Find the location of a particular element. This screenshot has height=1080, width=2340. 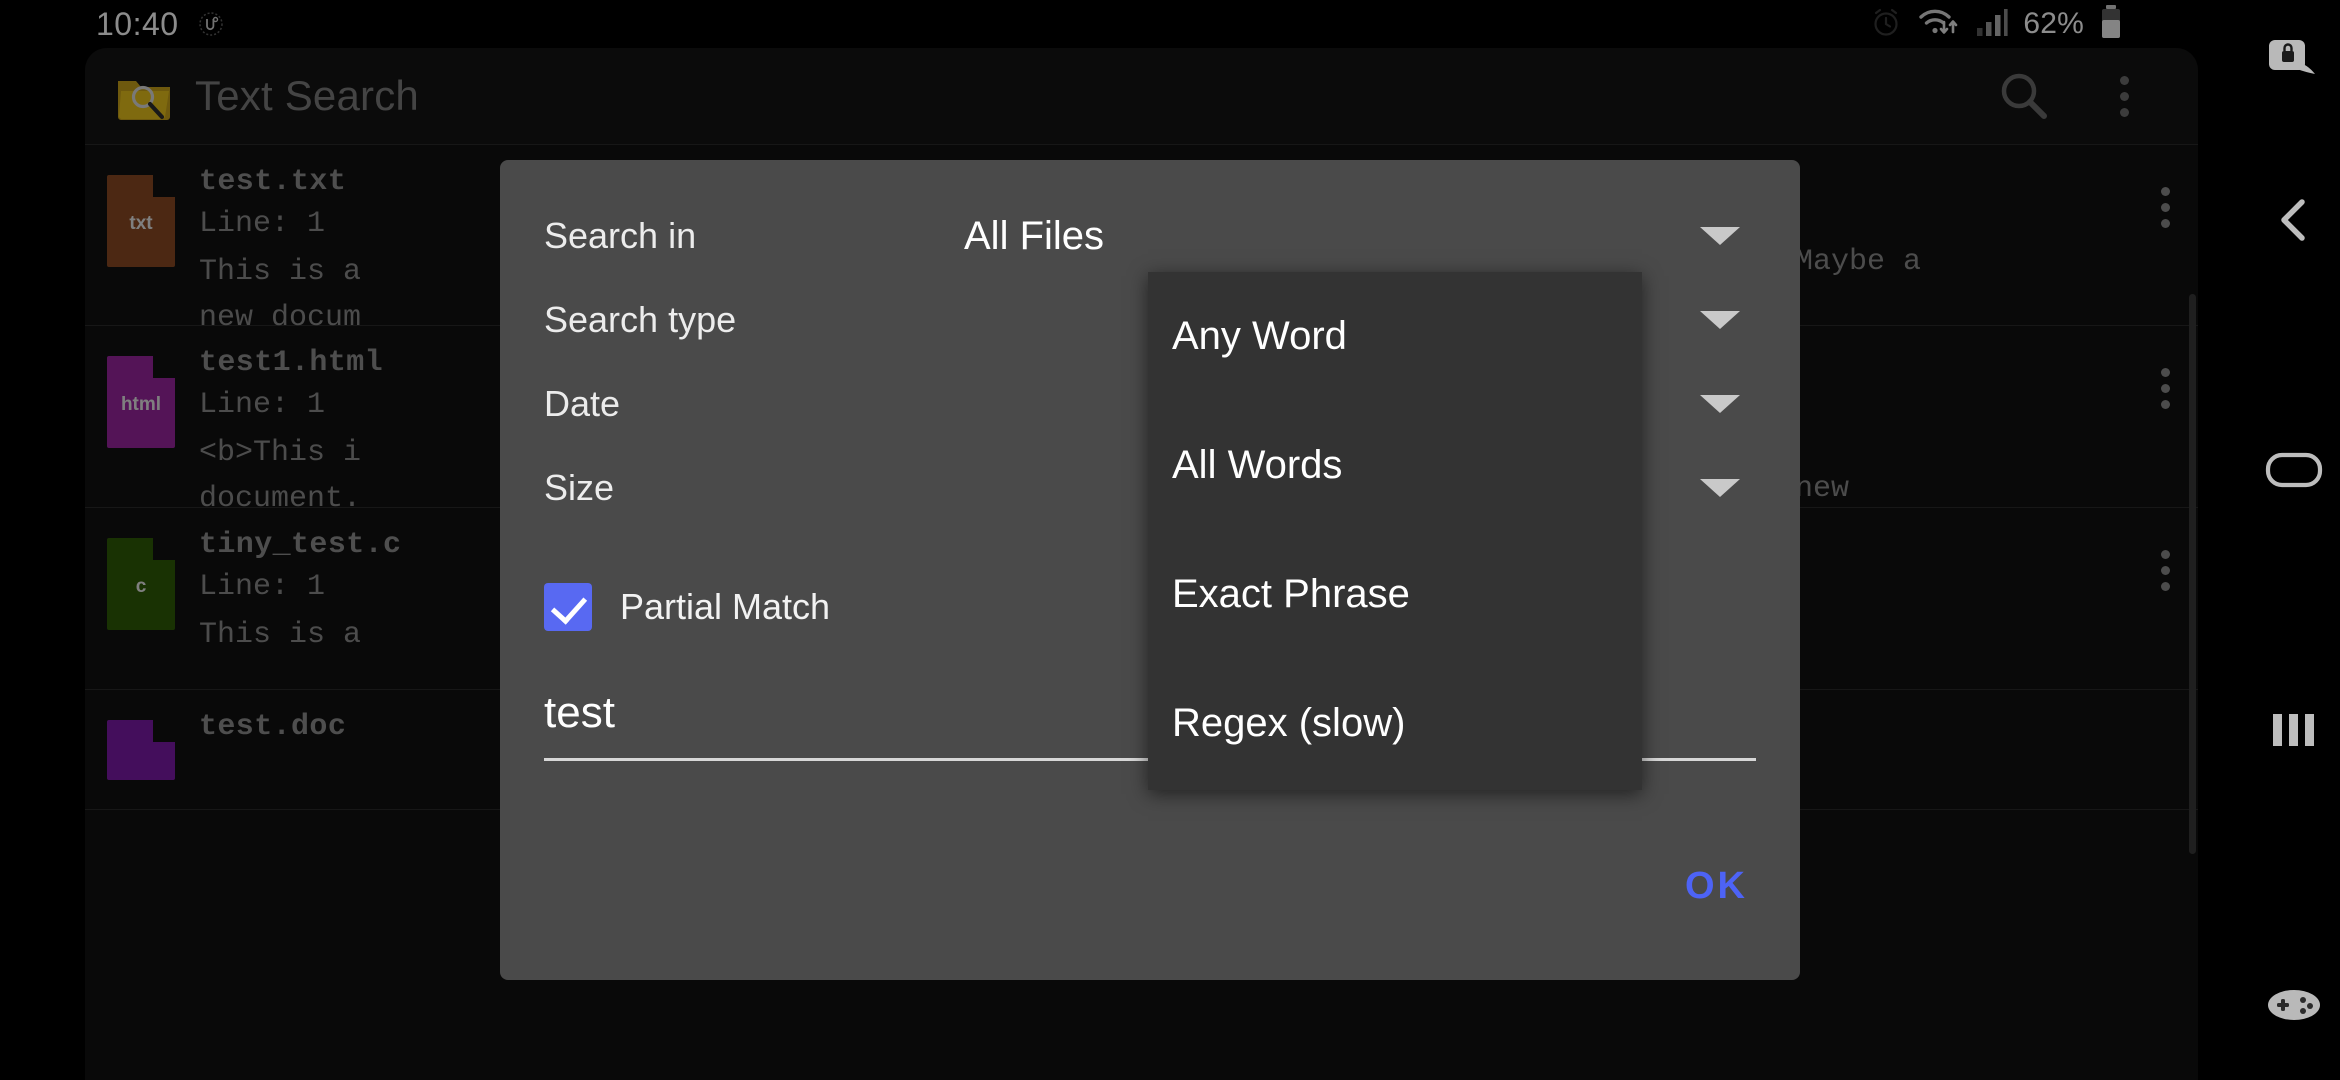

search-query-value: test is located at coordinates (579, 713).